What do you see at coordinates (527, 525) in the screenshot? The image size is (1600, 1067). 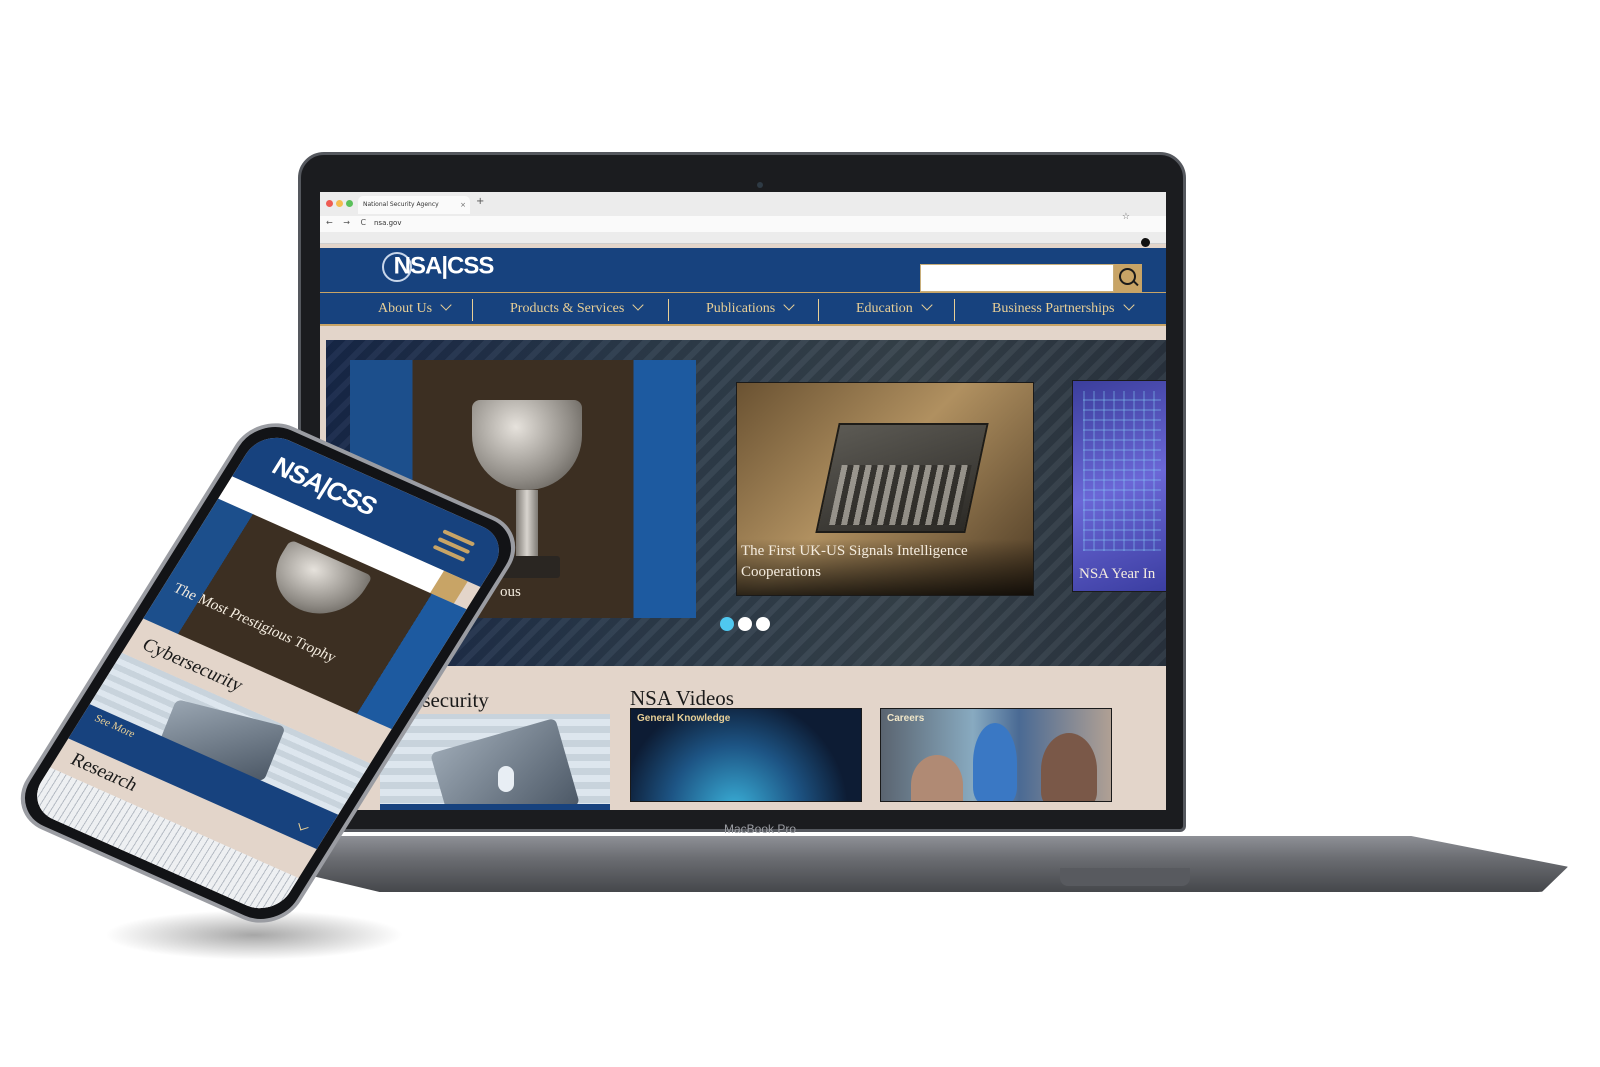 I see `trophy-stem` at bounding box center [527, 525].